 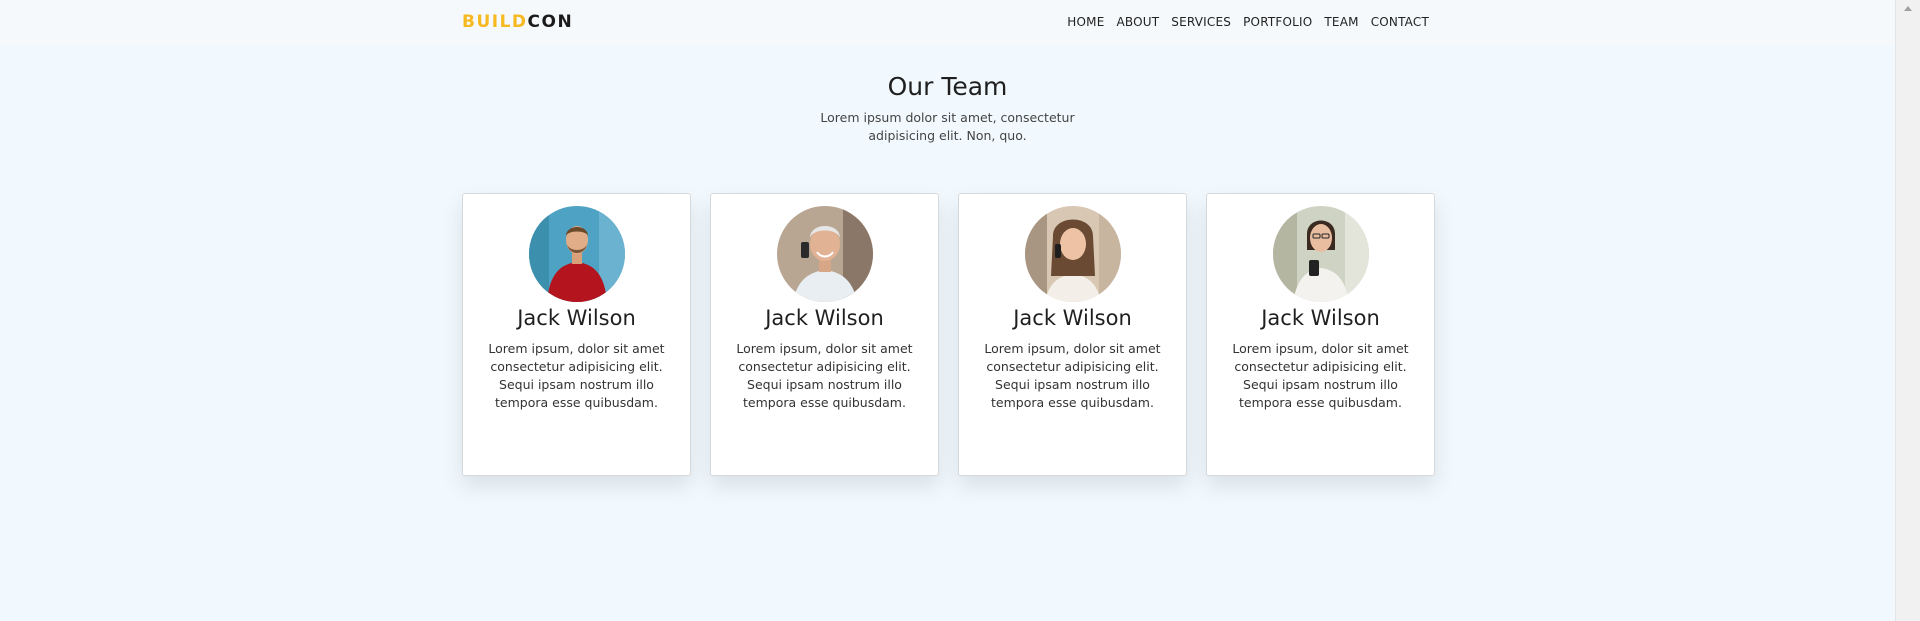 What do you see at coordinates (1201, 22) in the screenshot?
I see `nav-services: SERVICES` at bounding box center [1201, 22].